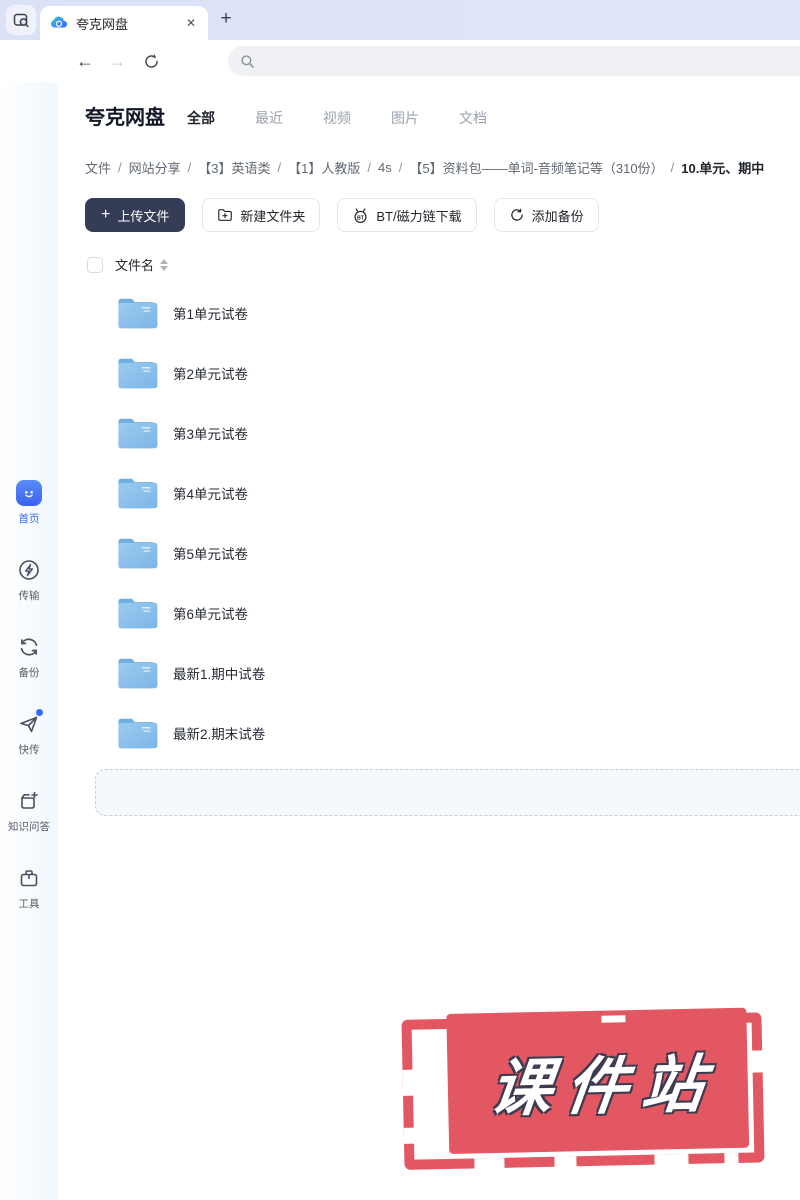 The width and height of the screenshot is (800, 1200). Describe the element at coordinates (400, 20) in the screenshot. I see `browser-tab-bar: 夸克网盘 ✕ +` at that location.